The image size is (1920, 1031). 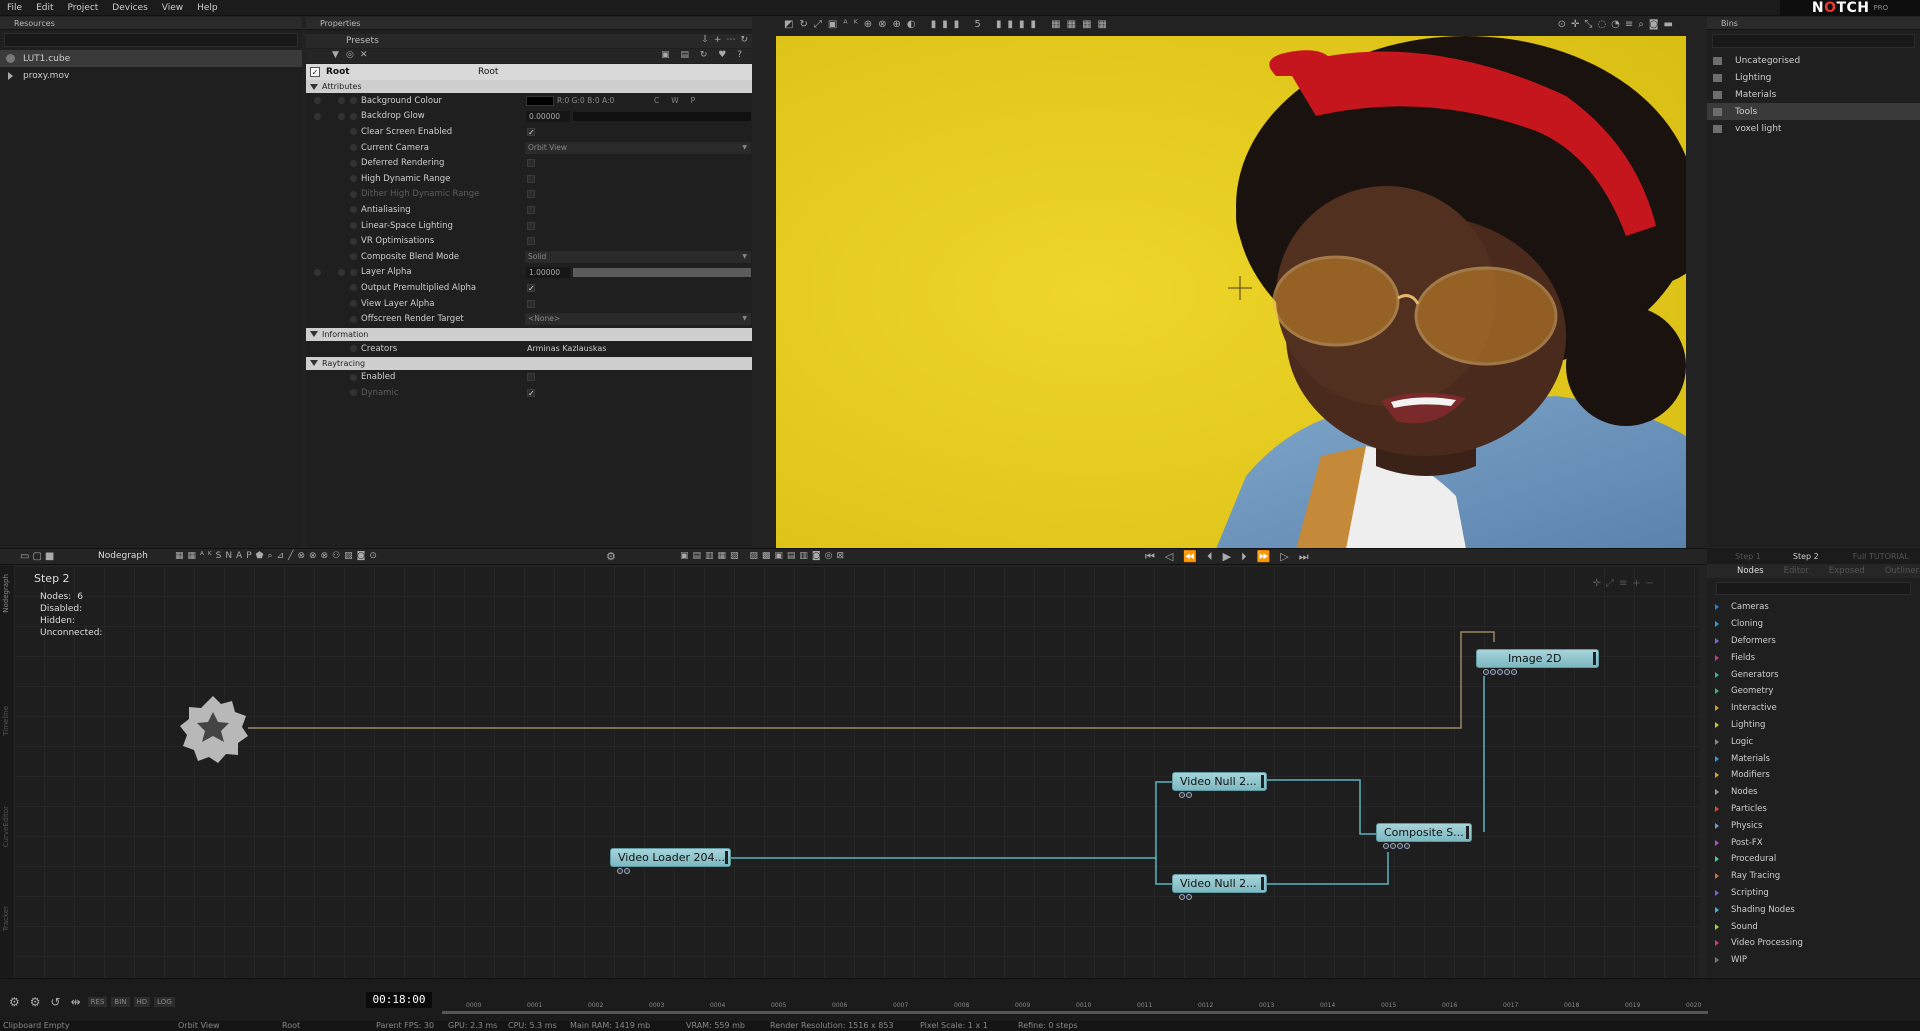 I want to click on resource-item: proxy.mov, so click(x=151, y=75).